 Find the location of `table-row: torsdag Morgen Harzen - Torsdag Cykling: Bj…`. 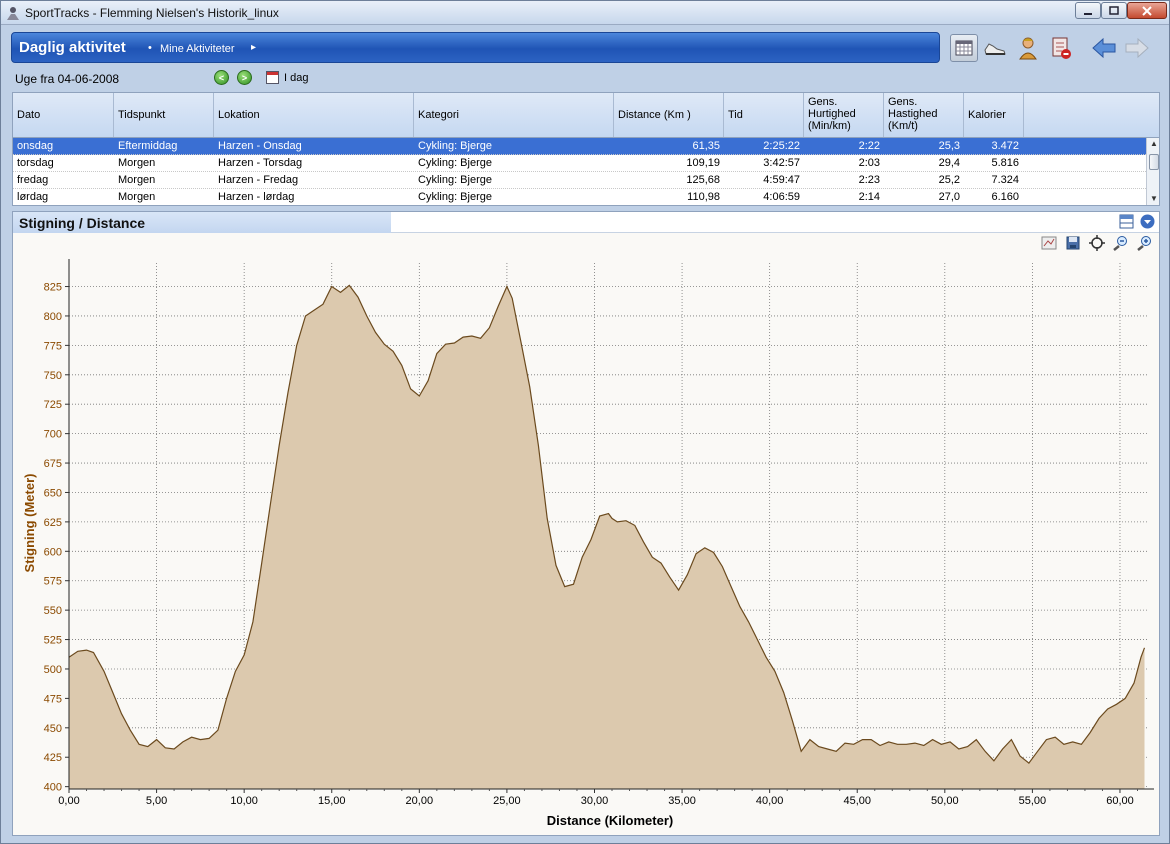

table-row: torsdag Morgen Harzen - Torsdag Cykling: Bj… is located at coordinates (579, 163).